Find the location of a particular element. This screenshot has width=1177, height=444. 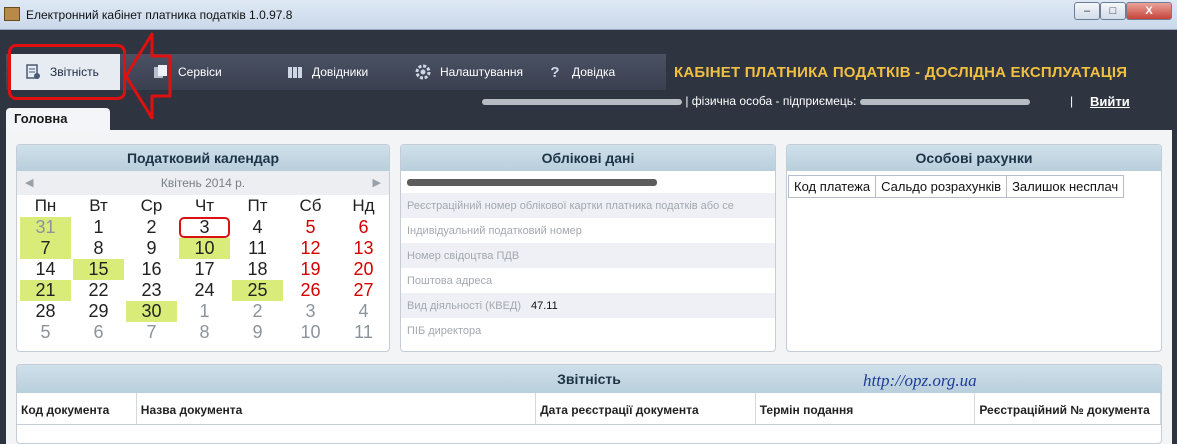

calendar-day: 25 is located at coordinates (257, 290).